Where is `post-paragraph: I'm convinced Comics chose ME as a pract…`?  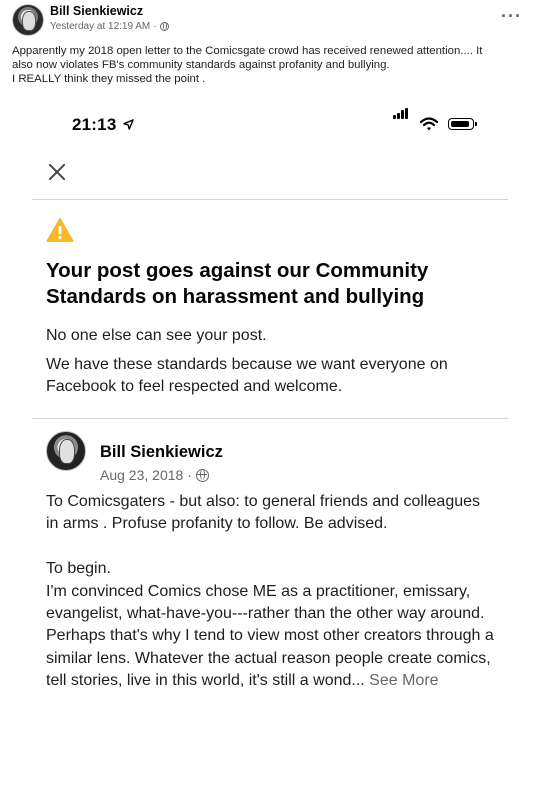
post-paragraph: I'm convinced Comics chose ME as a pract… is located at coordinates (265, 602).